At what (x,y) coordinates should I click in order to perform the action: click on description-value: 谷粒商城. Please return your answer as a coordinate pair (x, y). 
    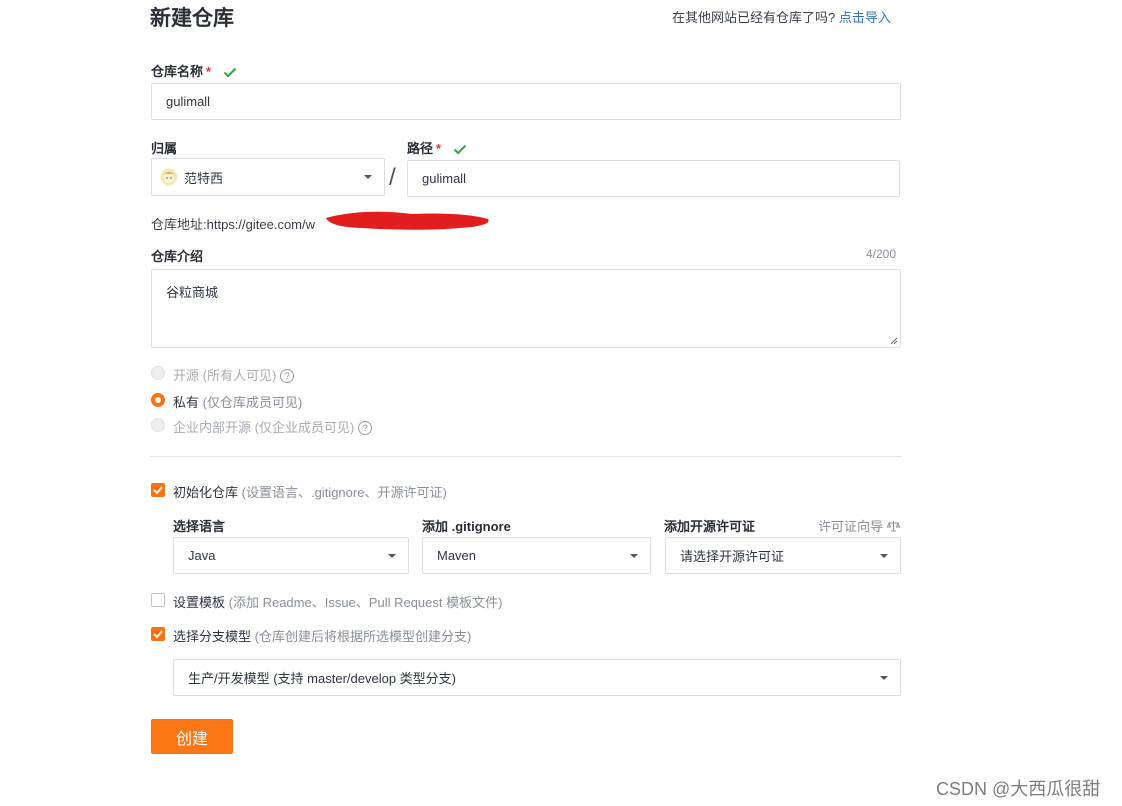
    Looking at the image, I should click on (192, 292).